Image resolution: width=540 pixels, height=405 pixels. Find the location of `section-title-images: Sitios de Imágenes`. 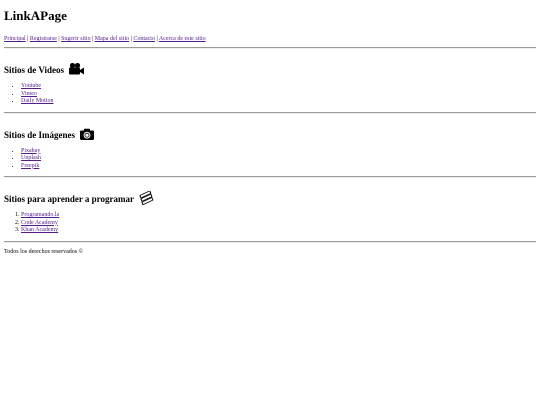

section-title-images: Sitios de Imágenes is located at coordinates (40, 134).